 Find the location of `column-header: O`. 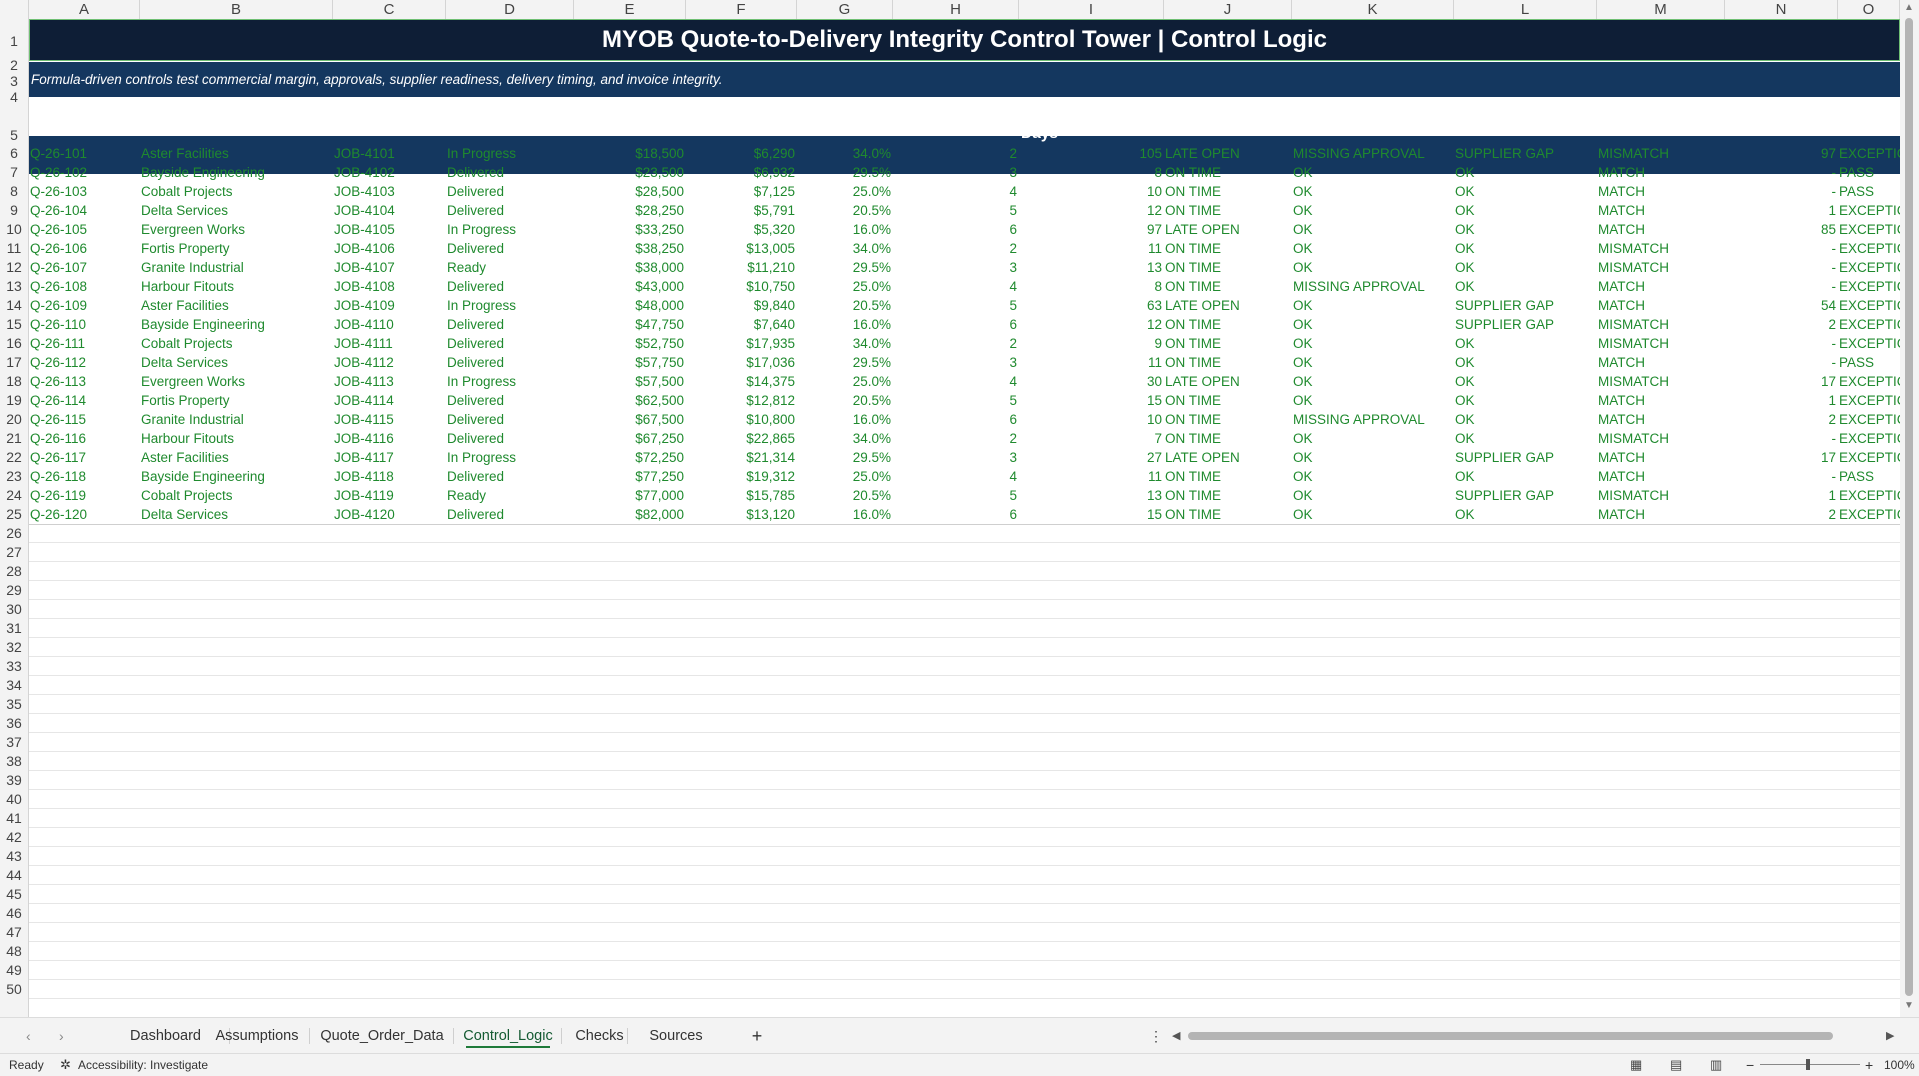

column-header: O is located at coordinates (1869, 9).